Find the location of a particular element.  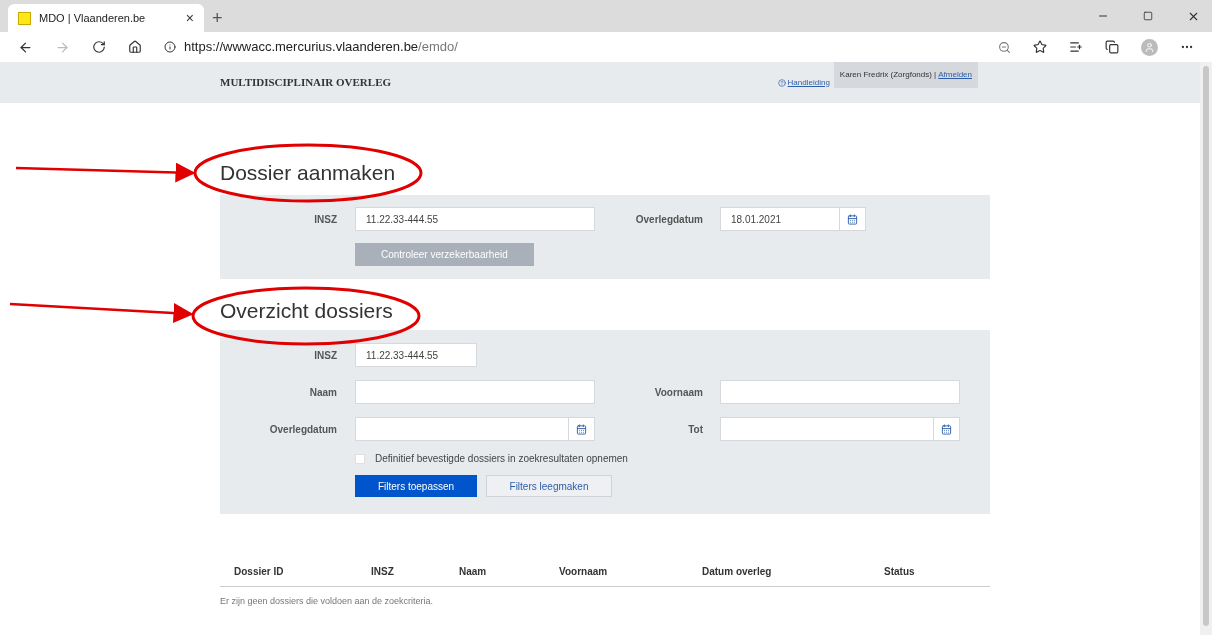

column-header: Status is located at coordinates (899, 571).